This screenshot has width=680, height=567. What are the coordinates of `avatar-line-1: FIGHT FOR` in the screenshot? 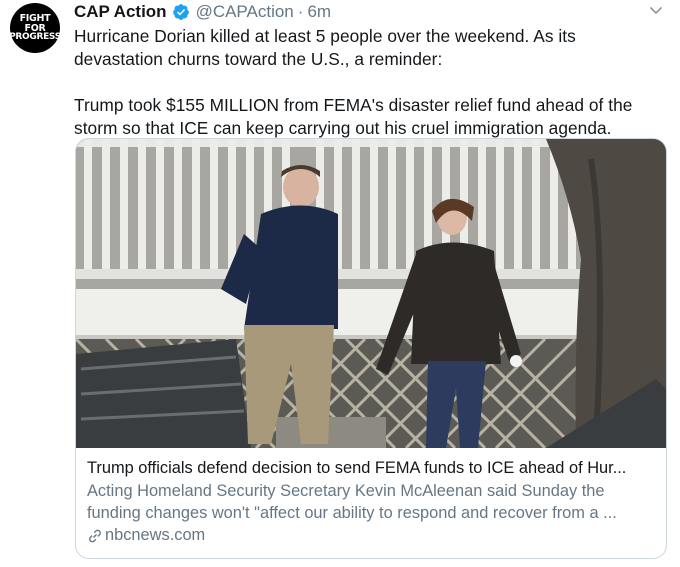 It's located at (35, 23).